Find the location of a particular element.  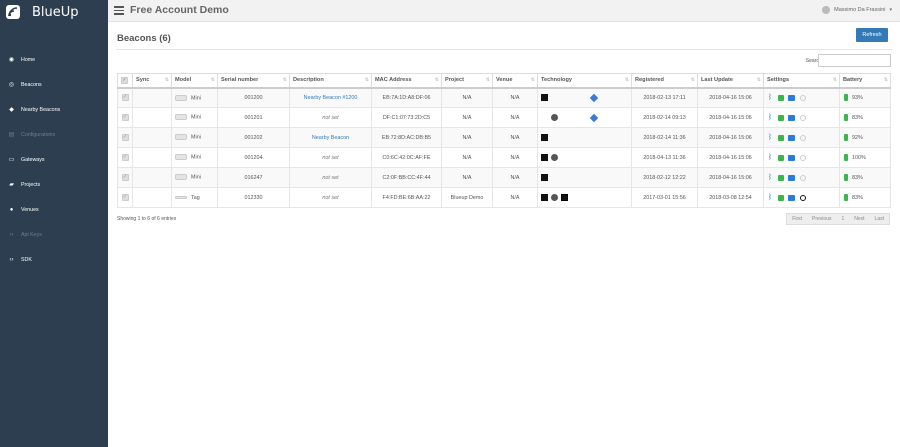

description-cell: not set is located at coordinates (330, 117).